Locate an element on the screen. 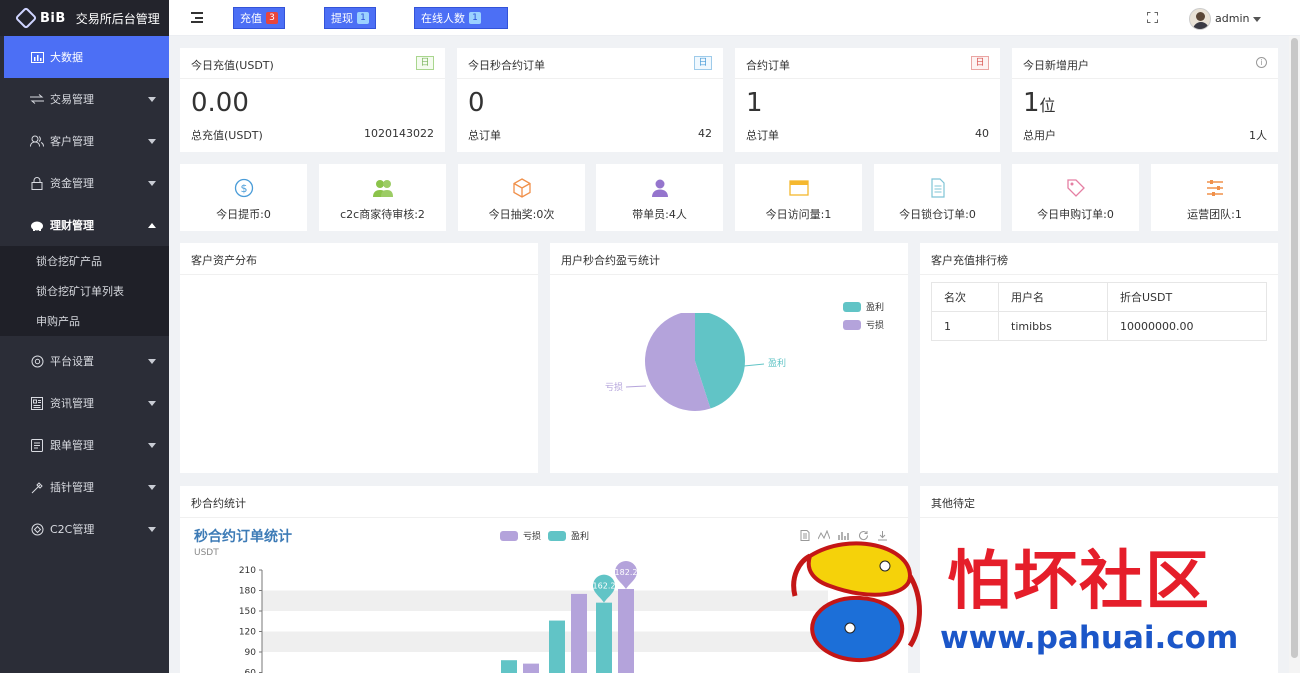 The width and height of the screenshot is (1300, 673). user-menu: admin is located at coordinates (1238, 18).